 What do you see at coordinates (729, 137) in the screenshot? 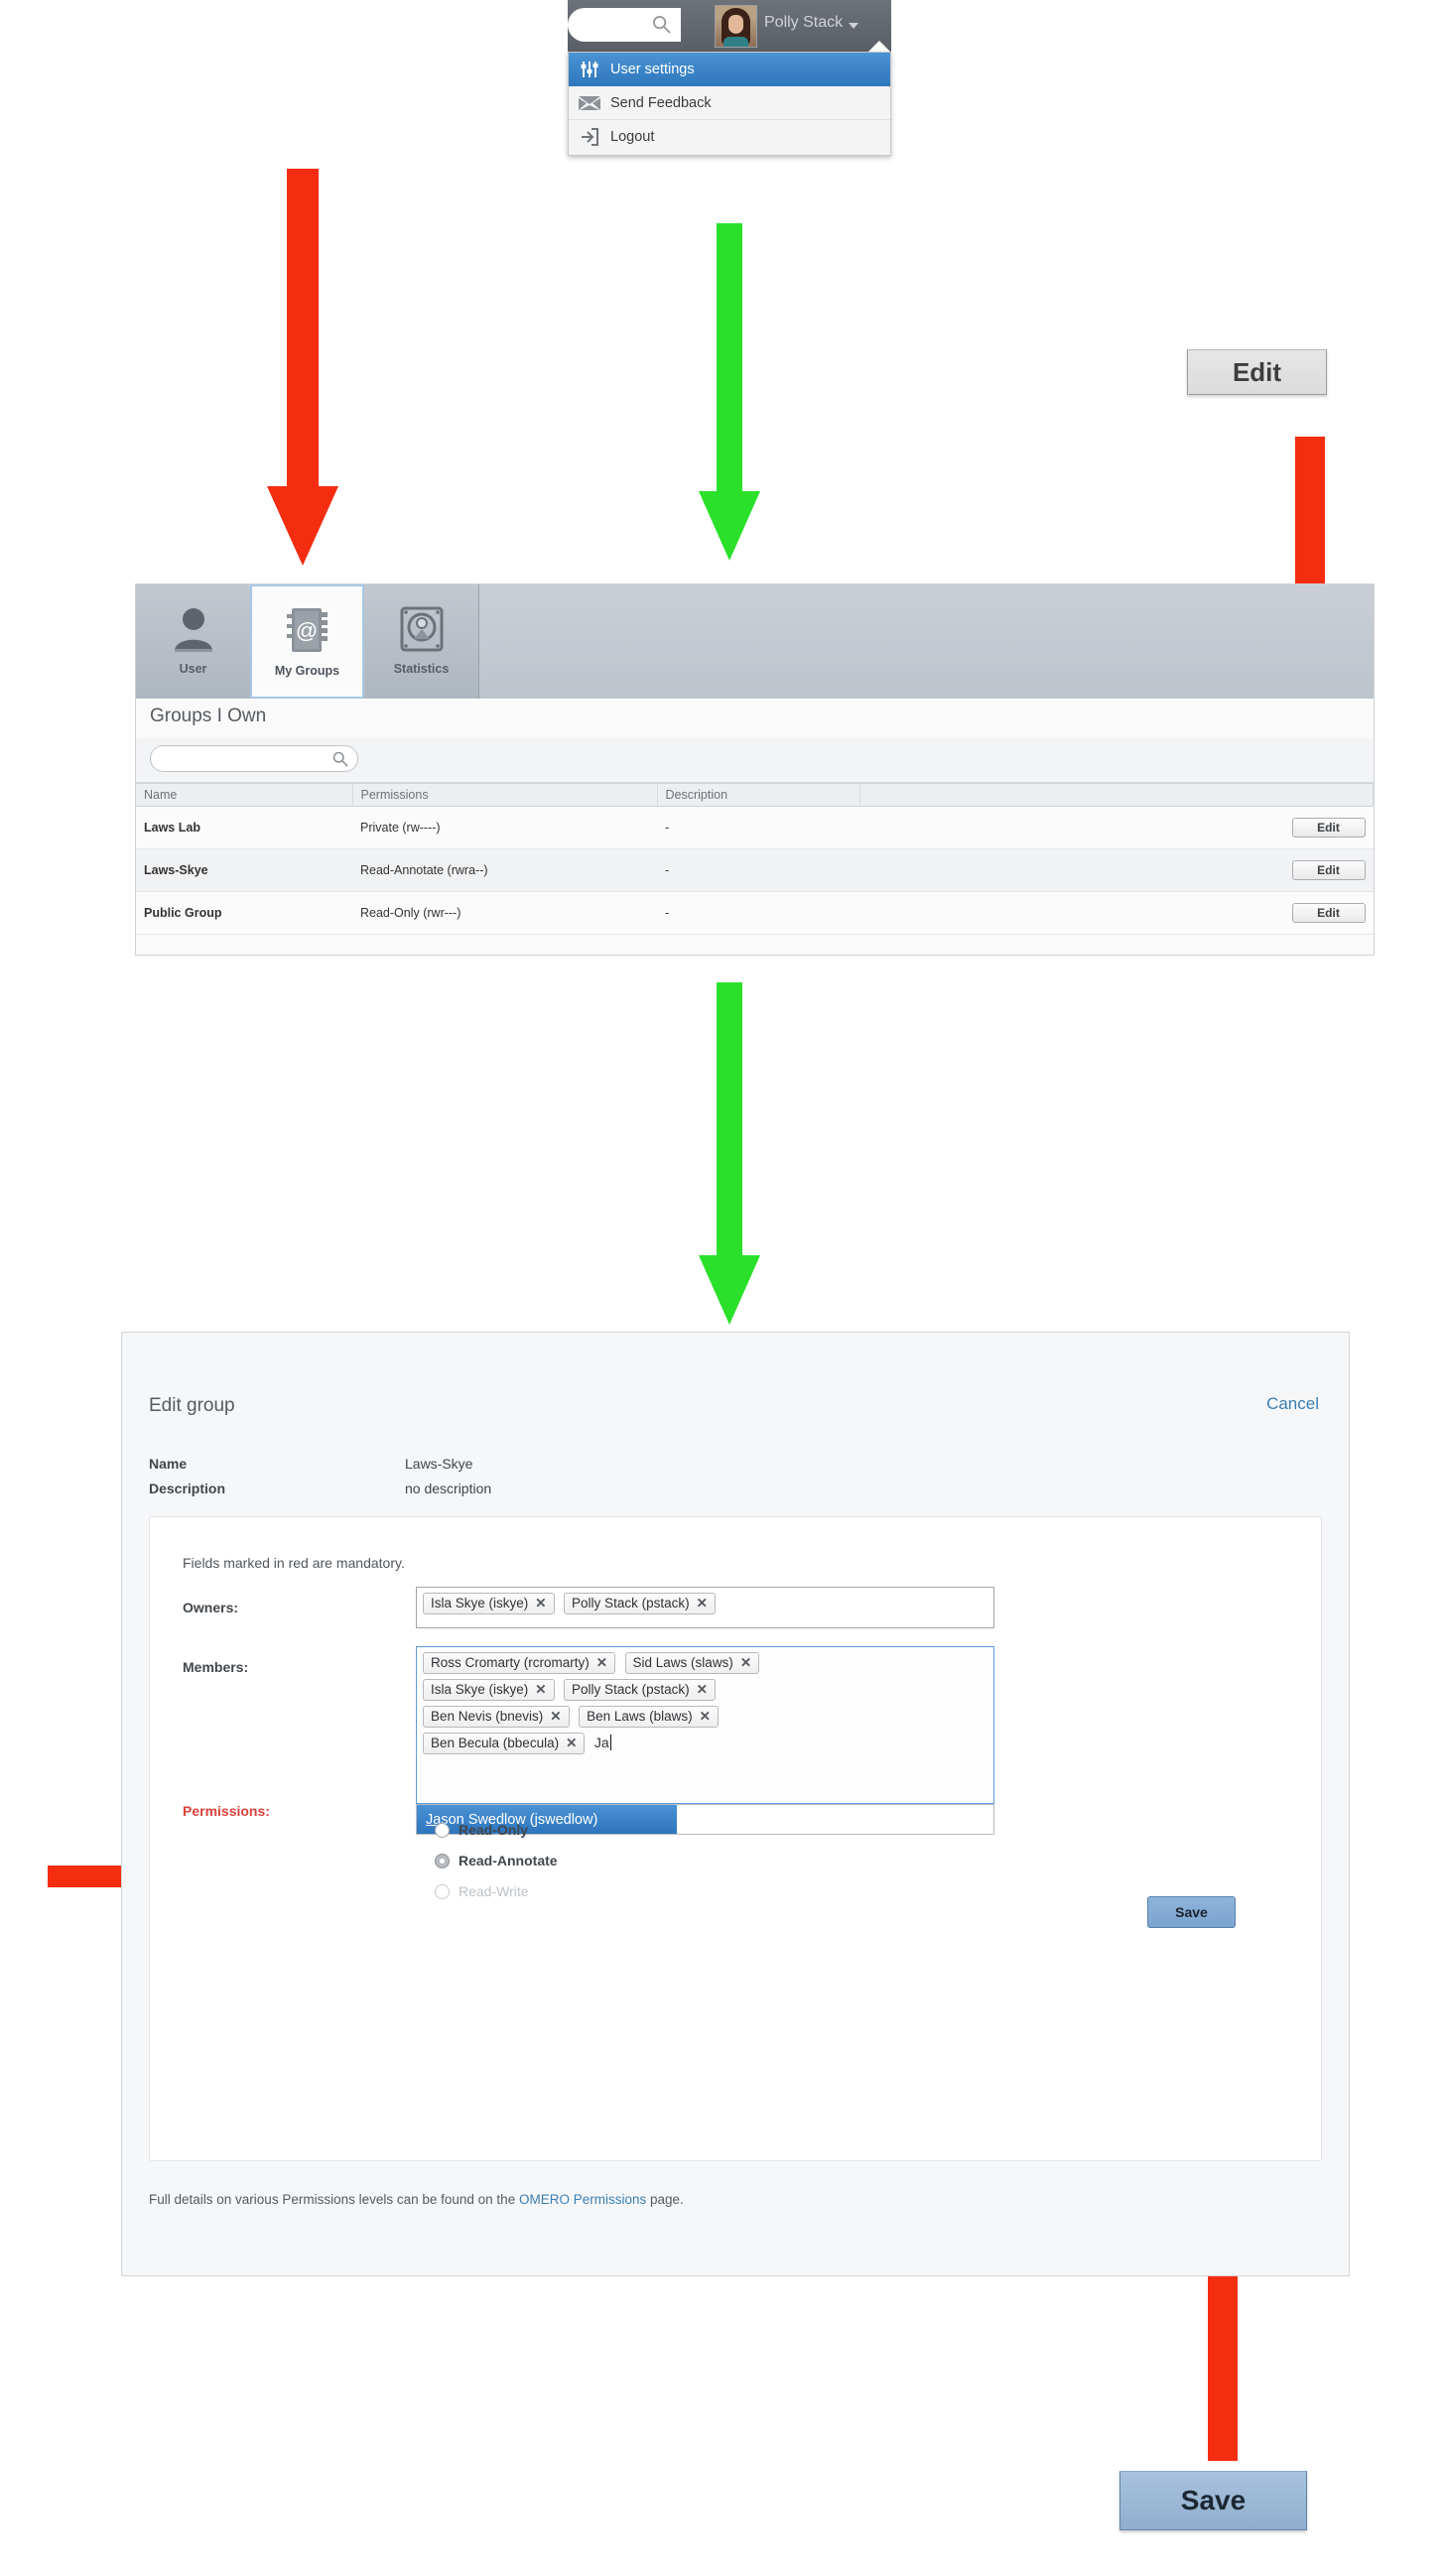
I see `menu-item-logout: Logout` at bounding box center [729, 137].